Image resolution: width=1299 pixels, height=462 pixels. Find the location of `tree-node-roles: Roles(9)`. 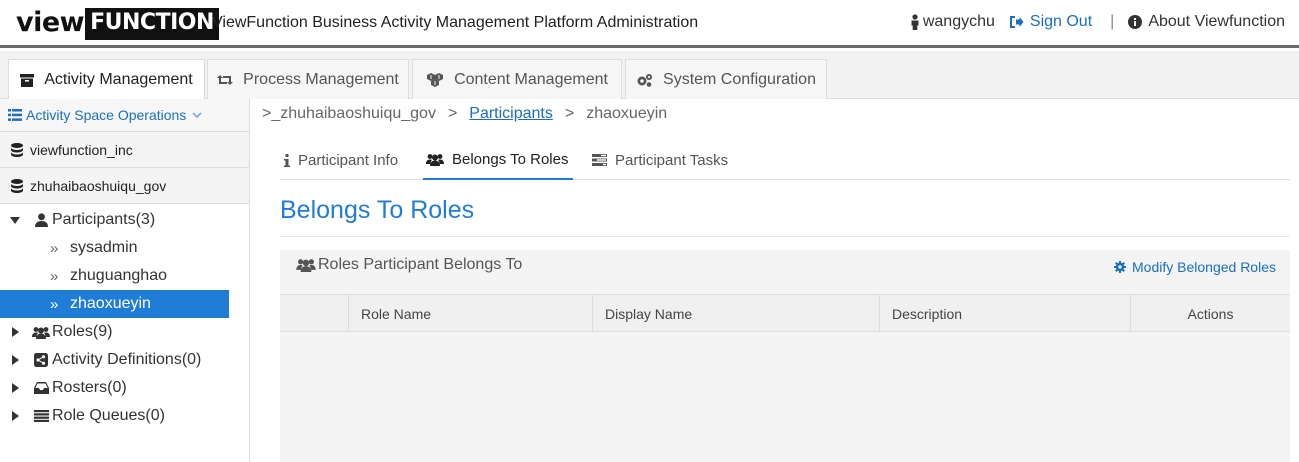

tree-node-roles: Roles(9) is located at coordinates (124, 332).